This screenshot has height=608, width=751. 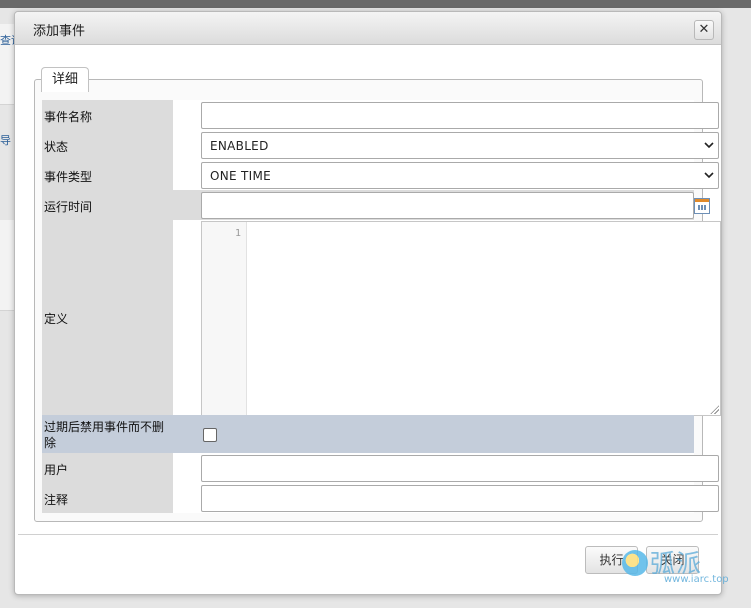 What do you see at coordinates (696, 579) in the screenshot?
I see `watermark-url: www.iarc.top` at bounding box center [696, 579].